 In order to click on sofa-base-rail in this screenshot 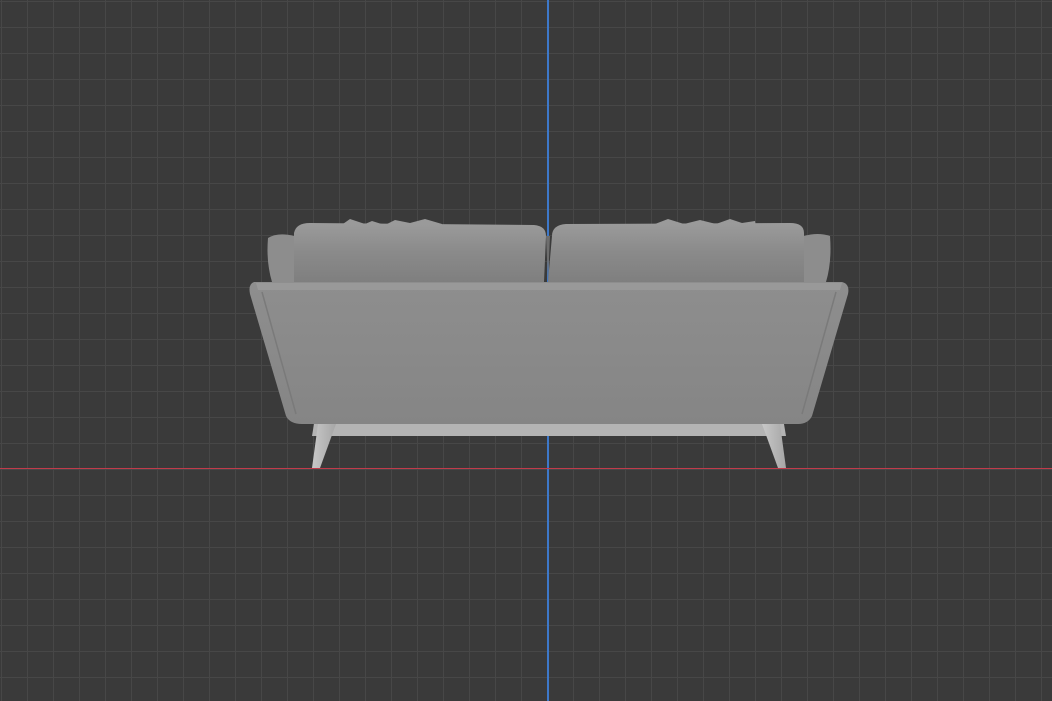, I will do `click(549, 430)`.